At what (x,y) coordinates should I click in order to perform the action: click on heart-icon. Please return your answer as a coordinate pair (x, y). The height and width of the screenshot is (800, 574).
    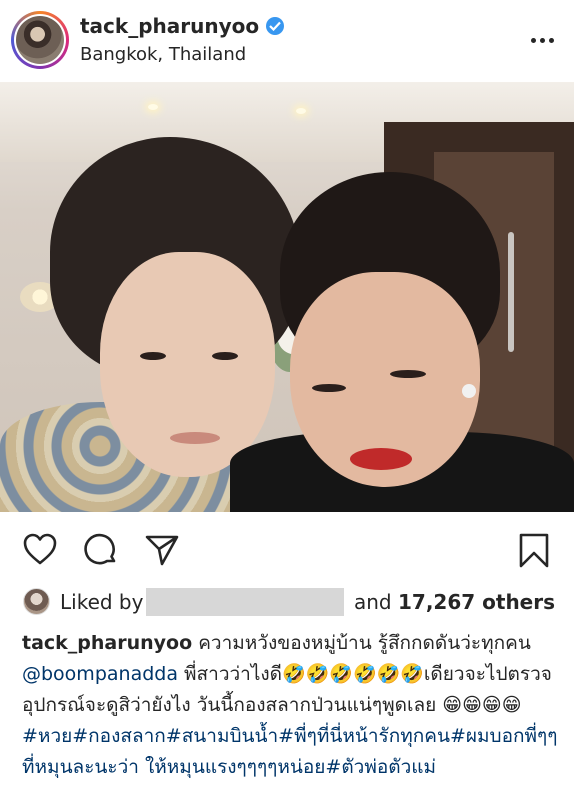
    Looking at the image, I should click on (40, 550).